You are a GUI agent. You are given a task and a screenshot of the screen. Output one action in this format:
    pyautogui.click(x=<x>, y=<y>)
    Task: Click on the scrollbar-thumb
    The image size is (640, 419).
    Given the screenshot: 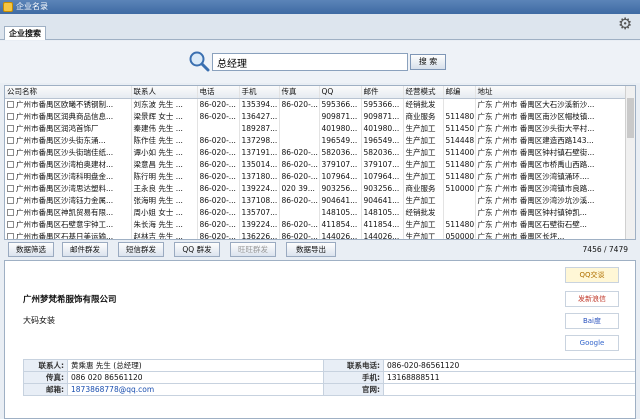 What is the action you would take?
    pyautogui.click(x=630, y=118)
    